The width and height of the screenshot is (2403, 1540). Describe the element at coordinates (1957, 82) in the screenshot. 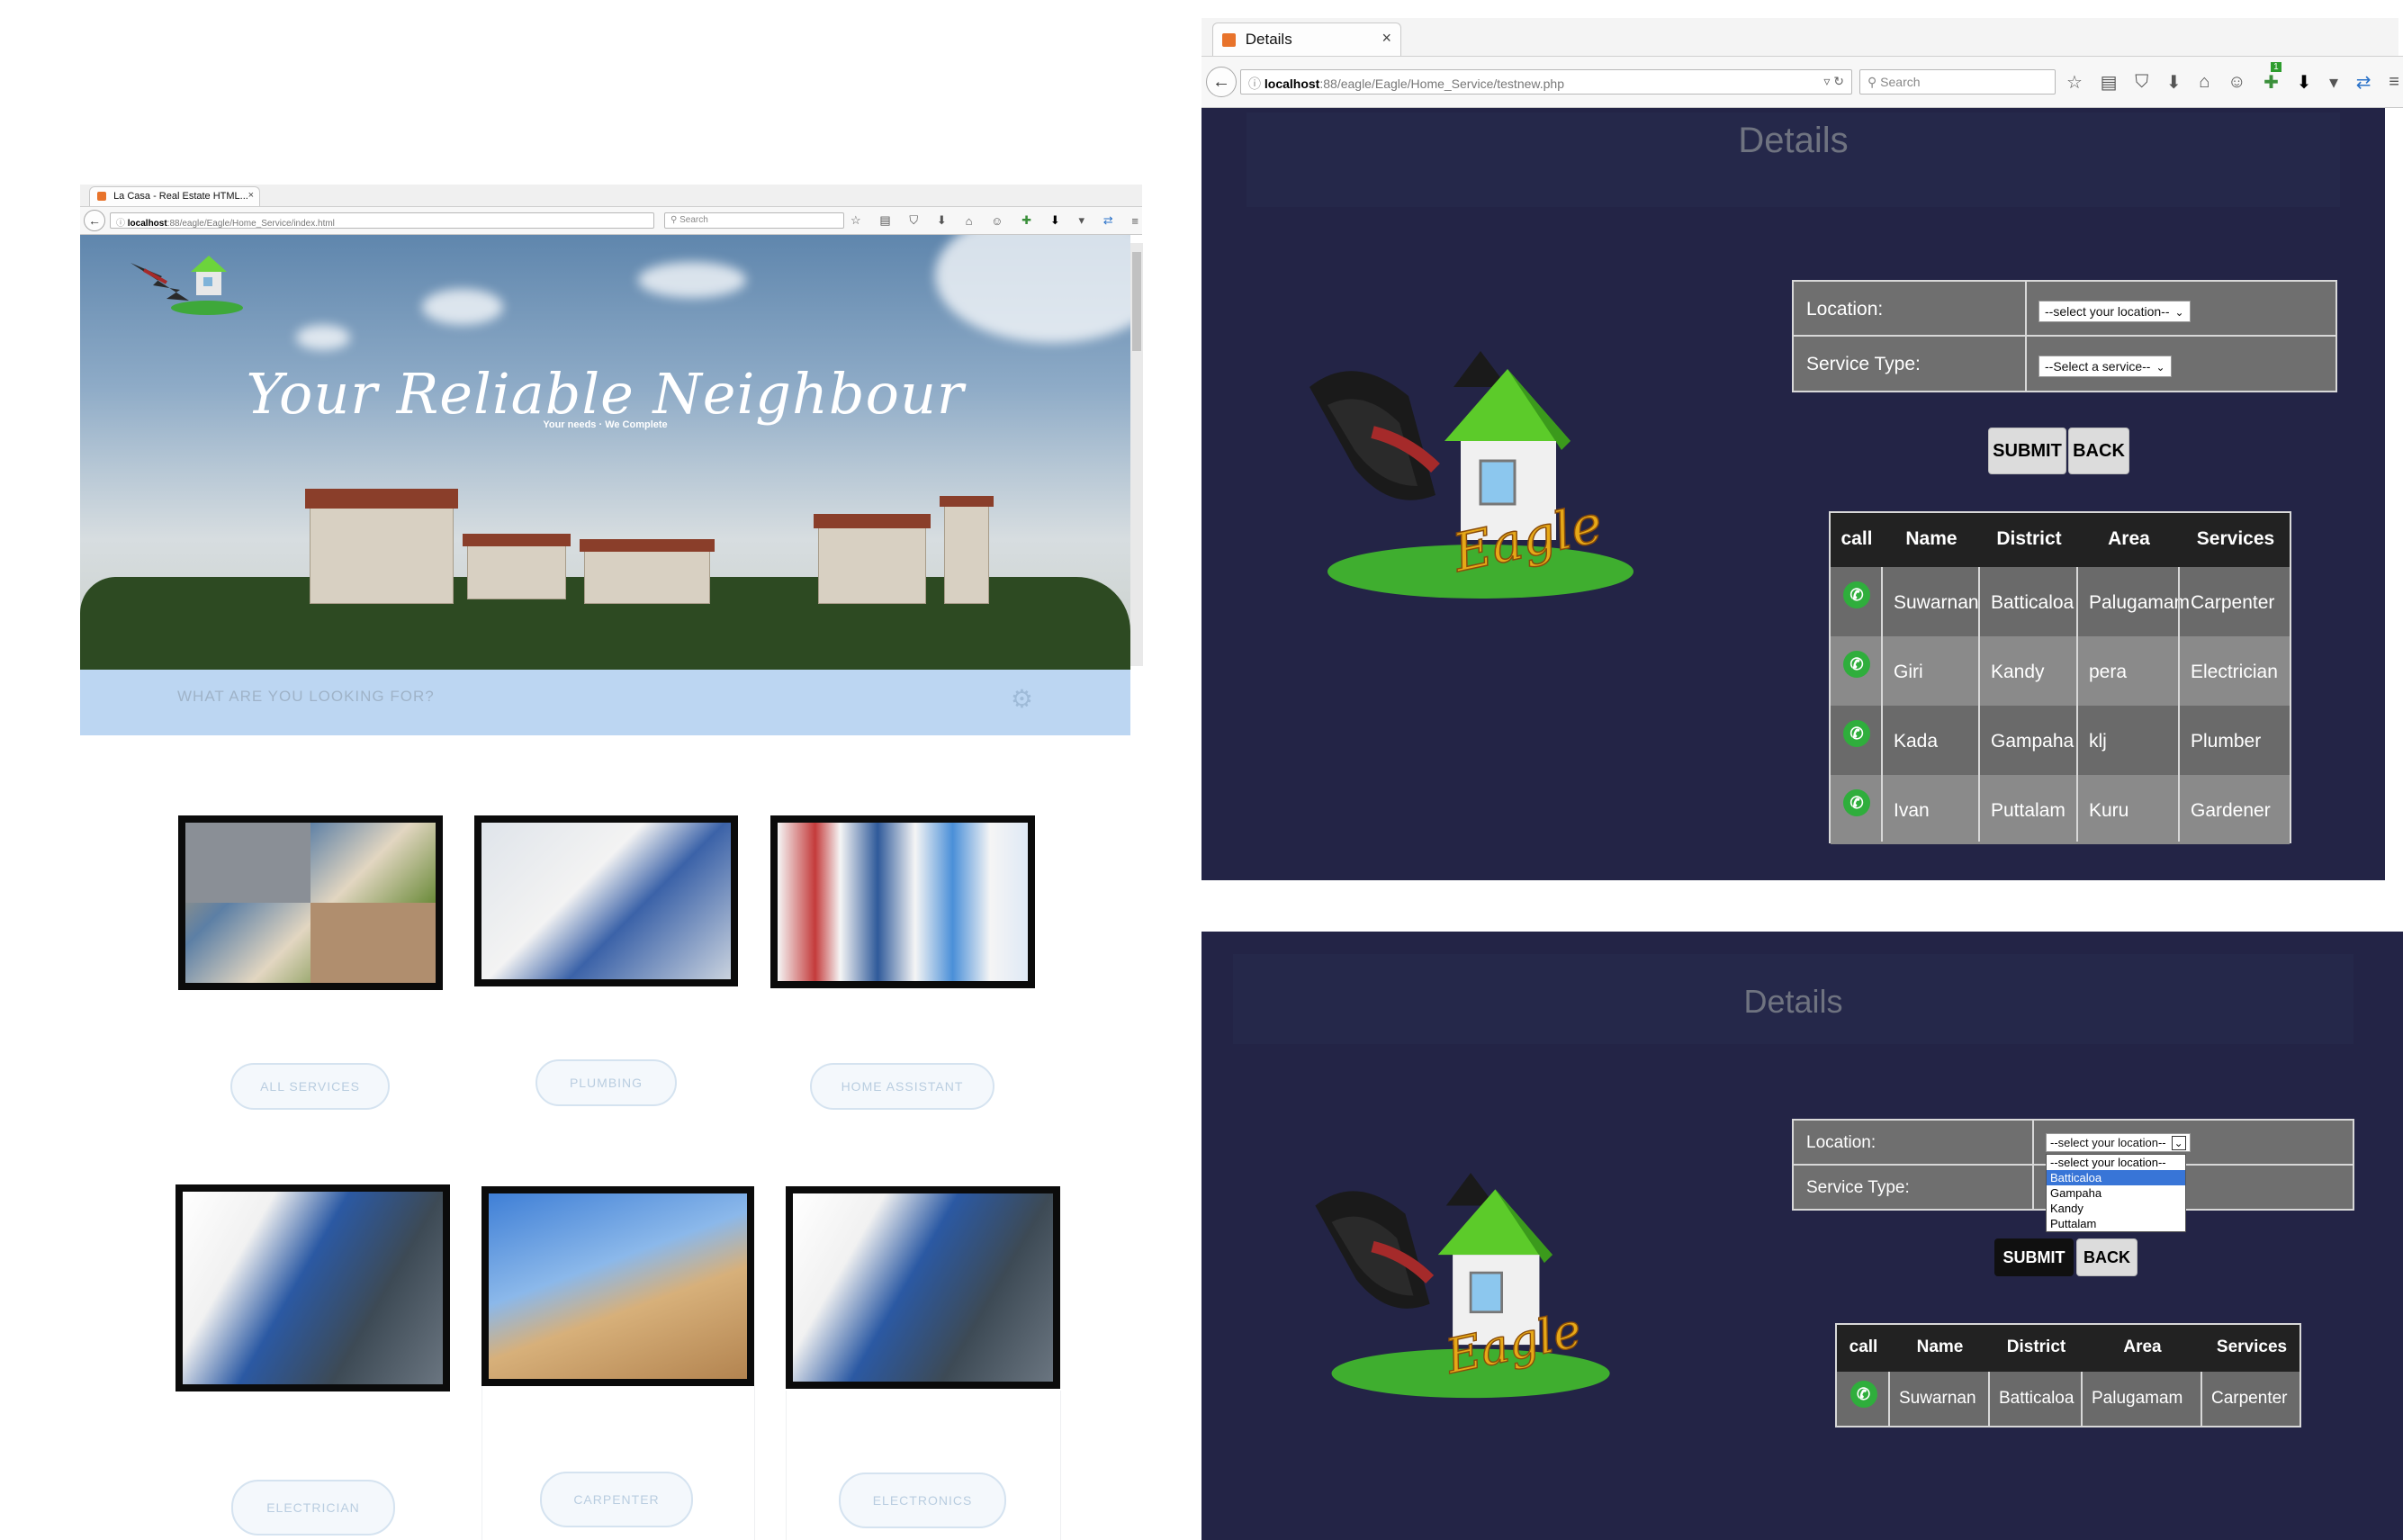

I see `right-search-box: ⚲ Search` at that location.